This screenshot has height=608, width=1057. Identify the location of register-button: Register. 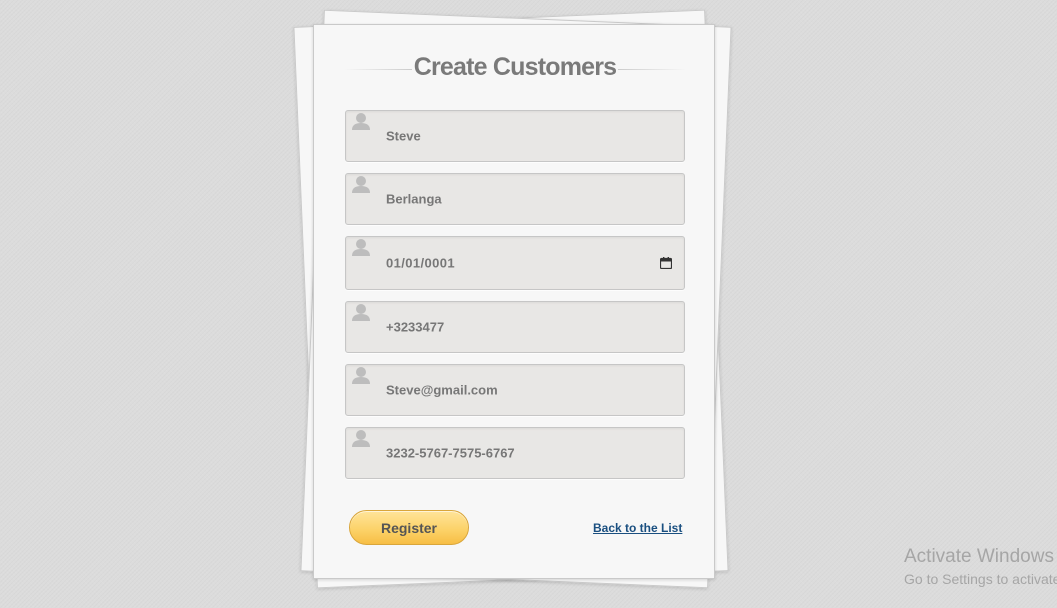
(409, 527).